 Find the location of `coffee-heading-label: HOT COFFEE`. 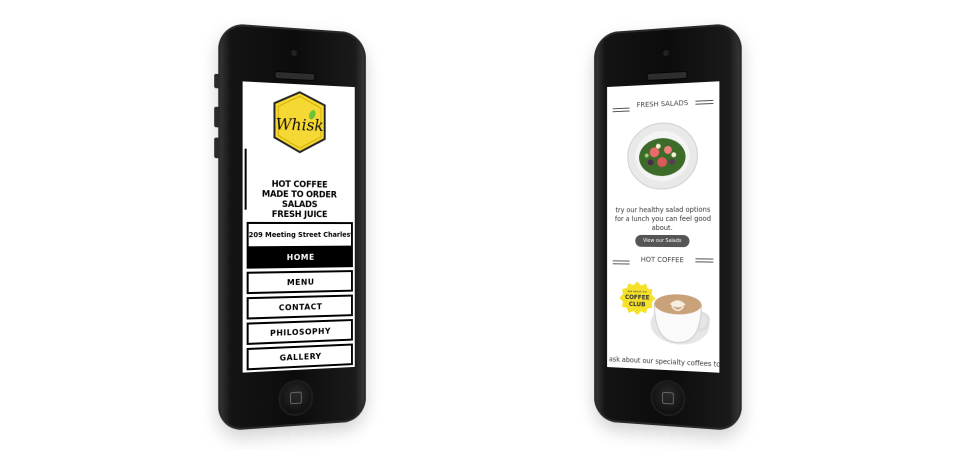

coffee-heading-label: HOT COFFEE is located at coordinates (663, 259).